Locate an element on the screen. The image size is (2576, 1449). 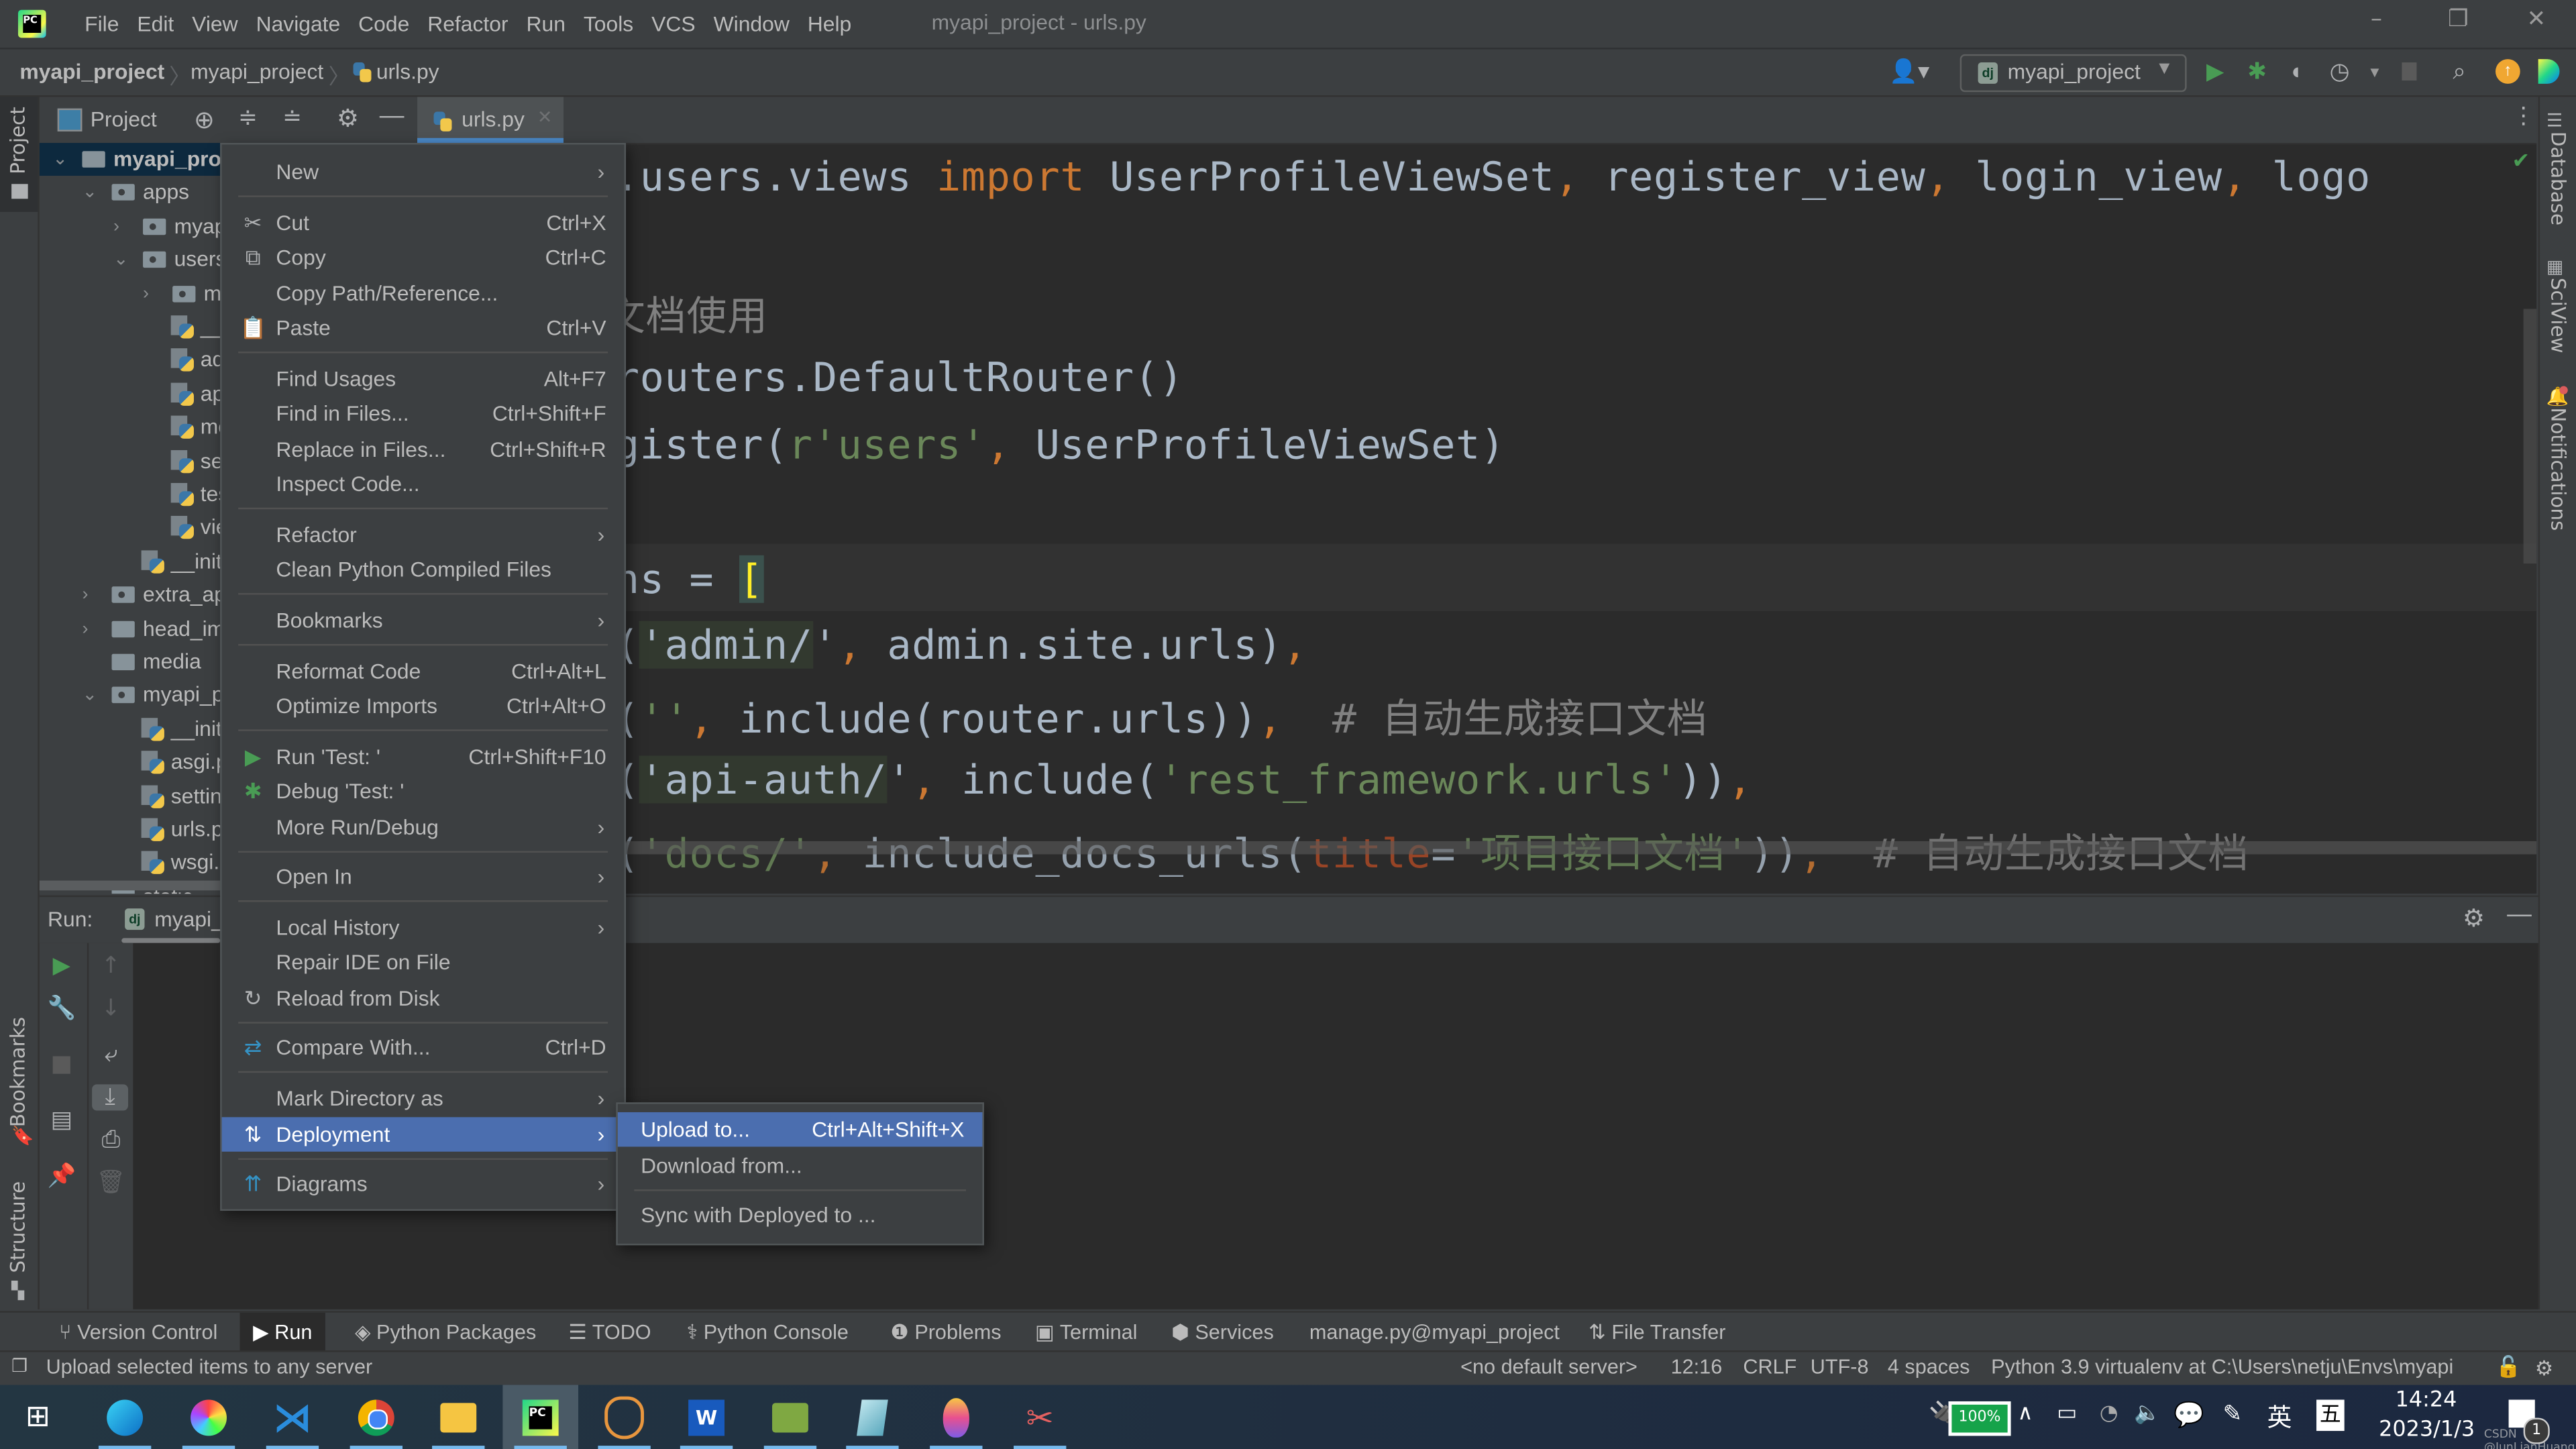
menu-item-find-usages: Find Usages Alt+F7 is located at coordinates (423, 378).